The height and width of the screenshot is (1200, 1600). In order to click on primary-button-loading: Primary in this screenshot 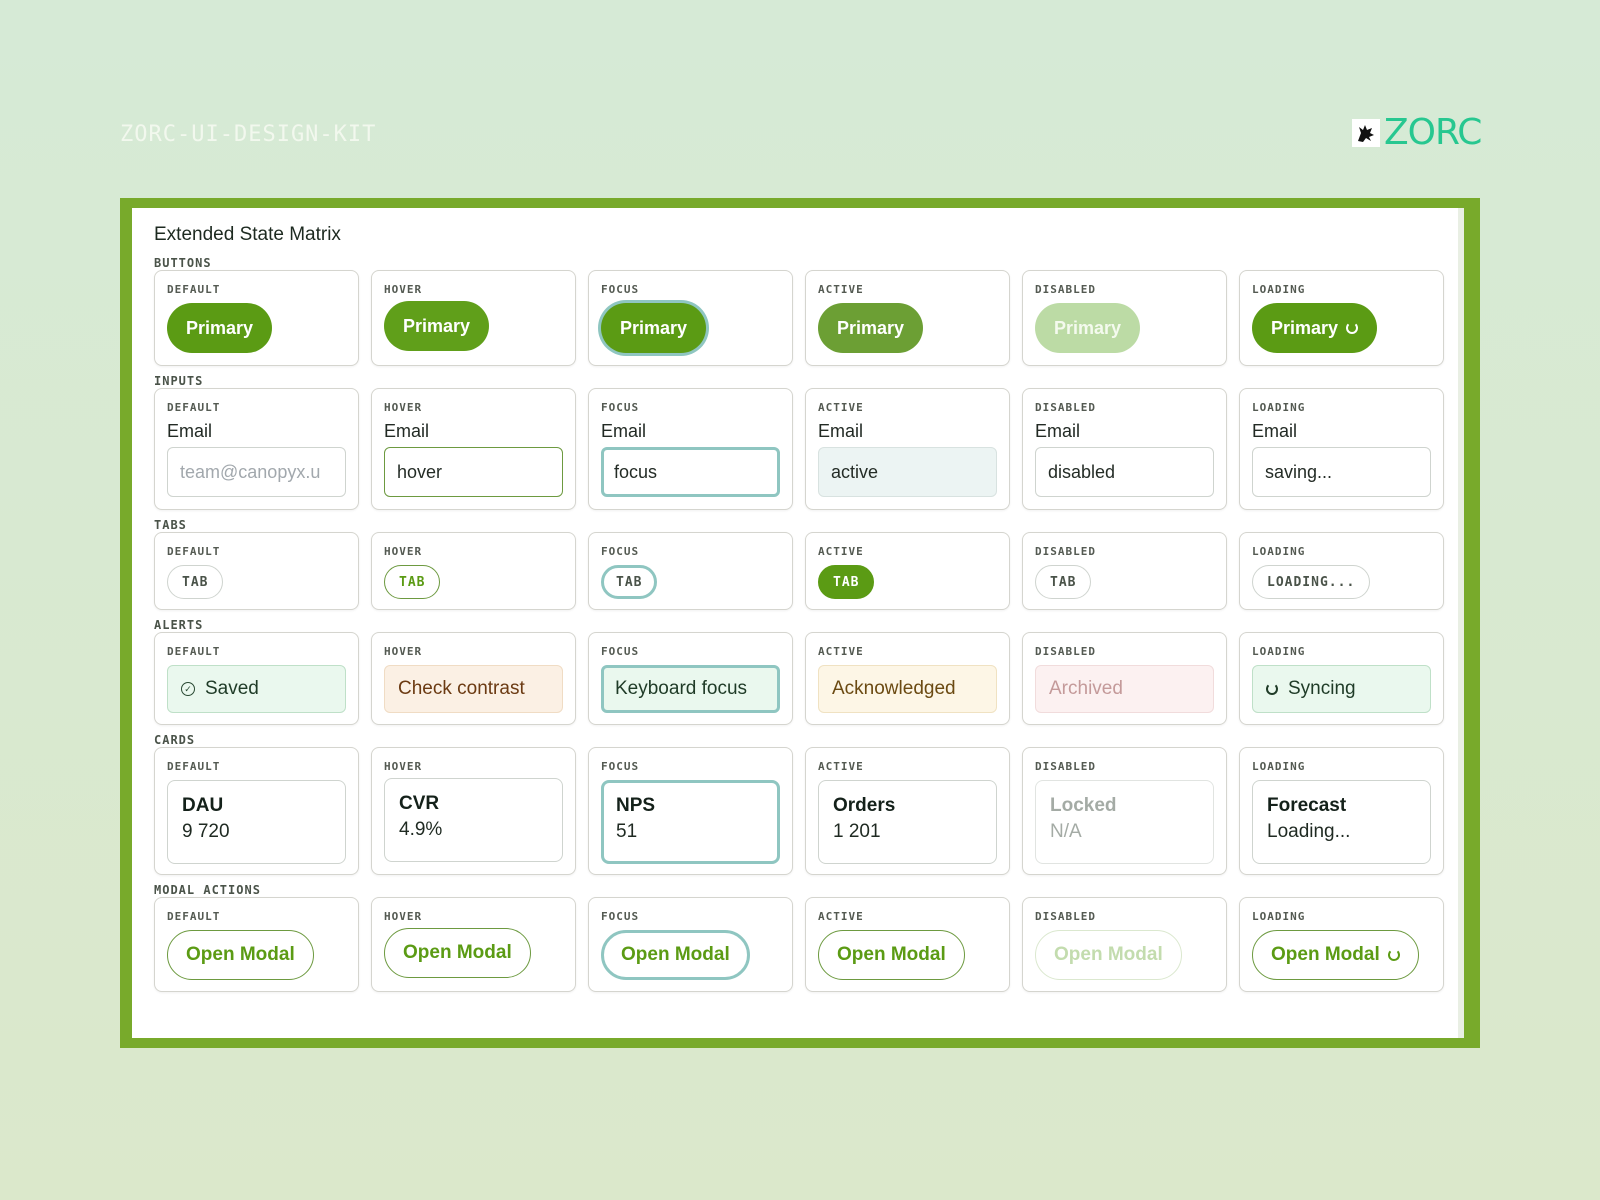, I will do `click(1315, 328)`.